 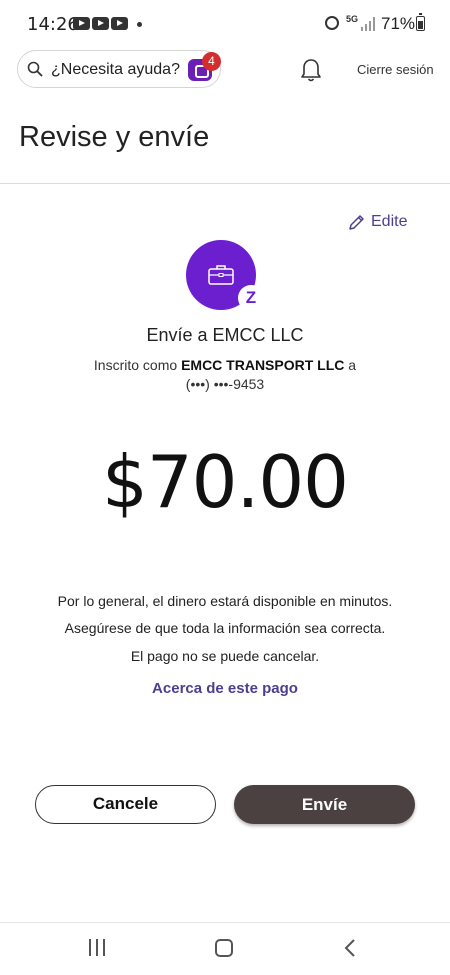 What do you see at coordinates (398, 23) in the screenshot?
I see `battery-percent: 71%` at bounding box center [398, 23].